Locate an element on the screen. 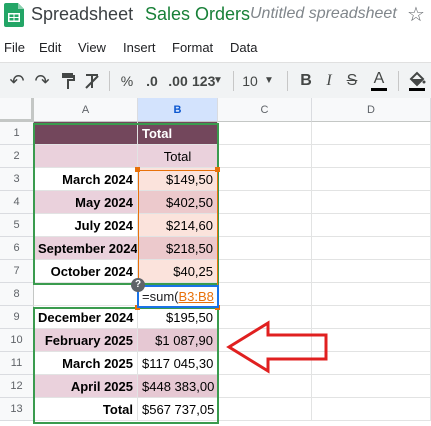  cell-a13: Total is located at coordinates (86, 409).